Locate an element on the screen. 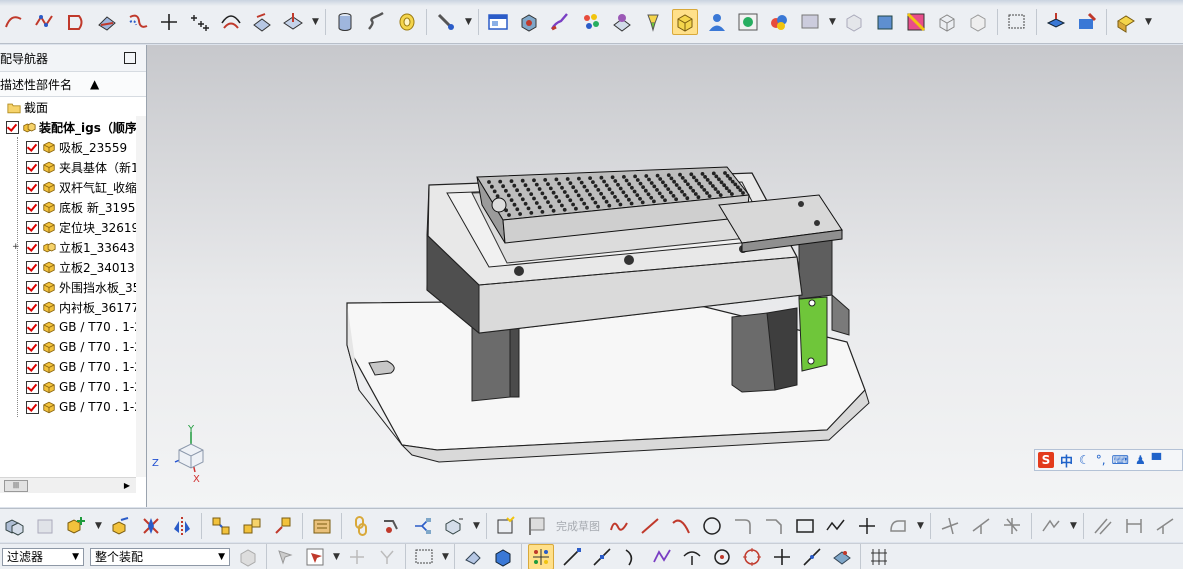  material-spheres-icon is located at coordinates (779, 22).